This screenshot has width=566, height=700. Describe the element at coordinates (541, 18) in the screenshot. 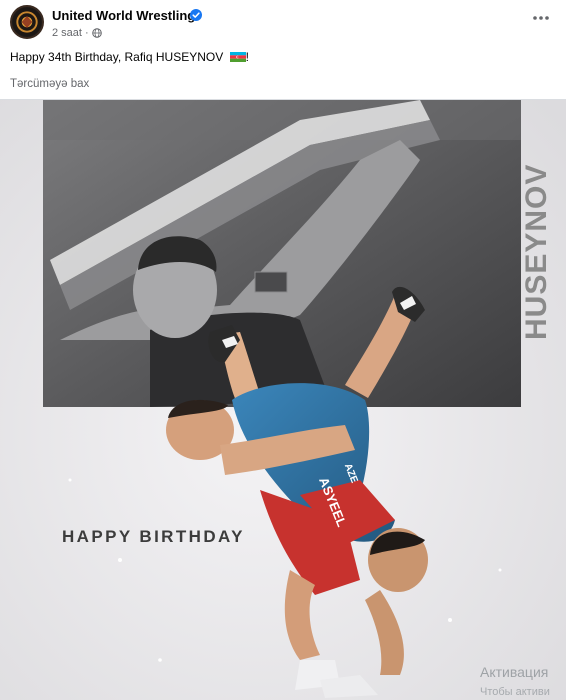

I see `more-options-icon` at that location.